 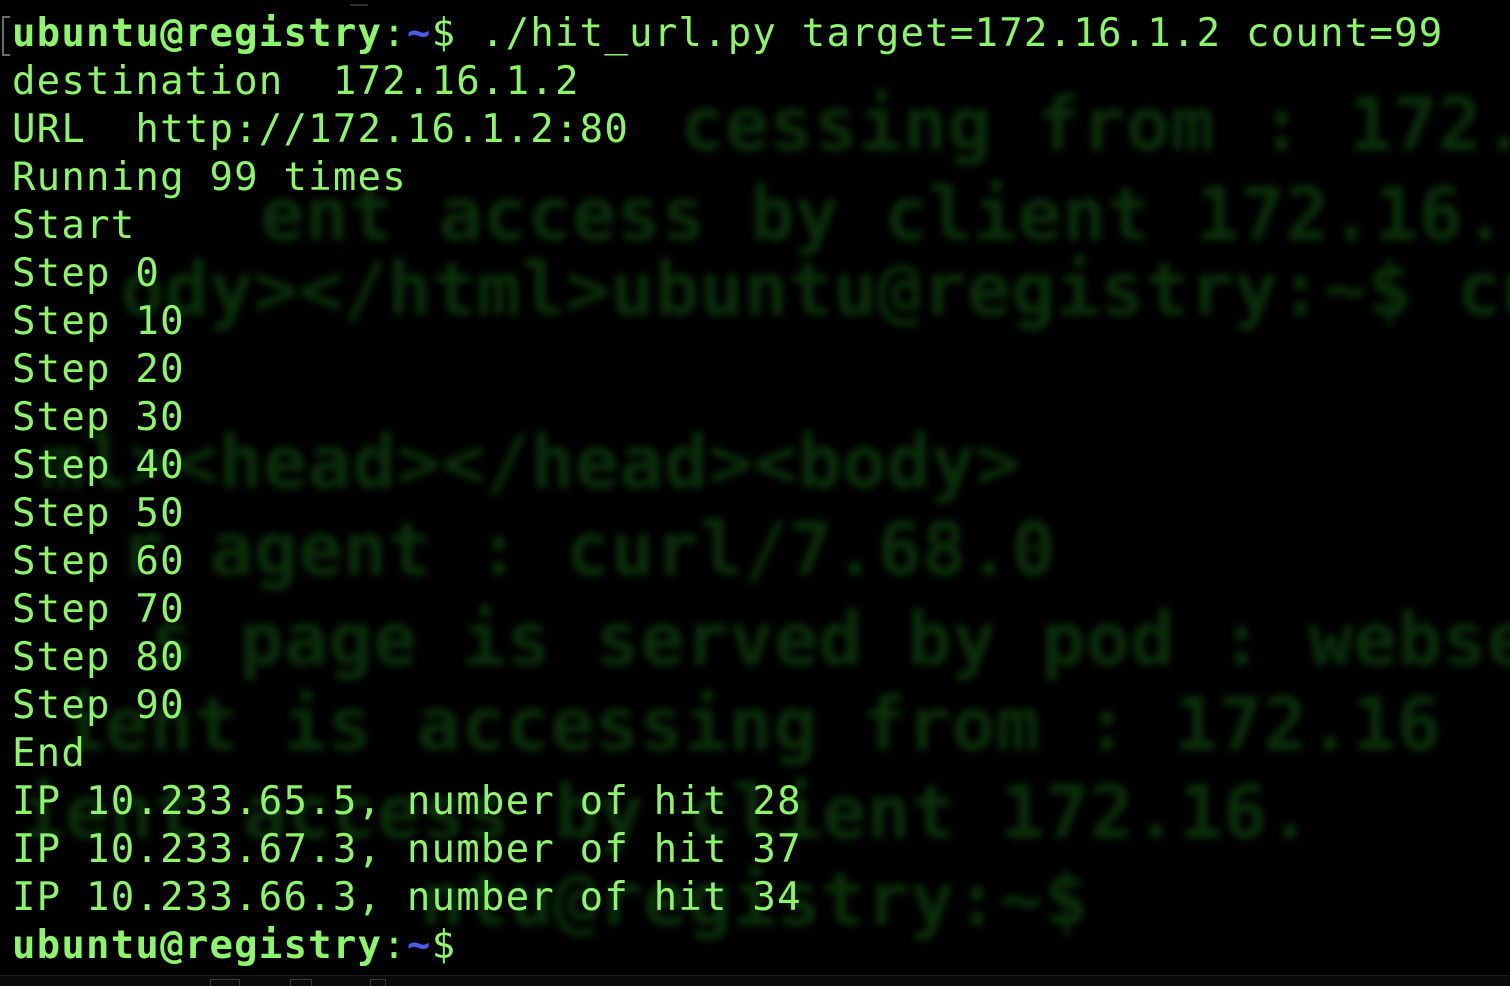 What do you see at coordinates (761, 946) in the screenshot?
I see `final-prompt-line: ubuntu@registry:~$` at bounding box center [761, 946].